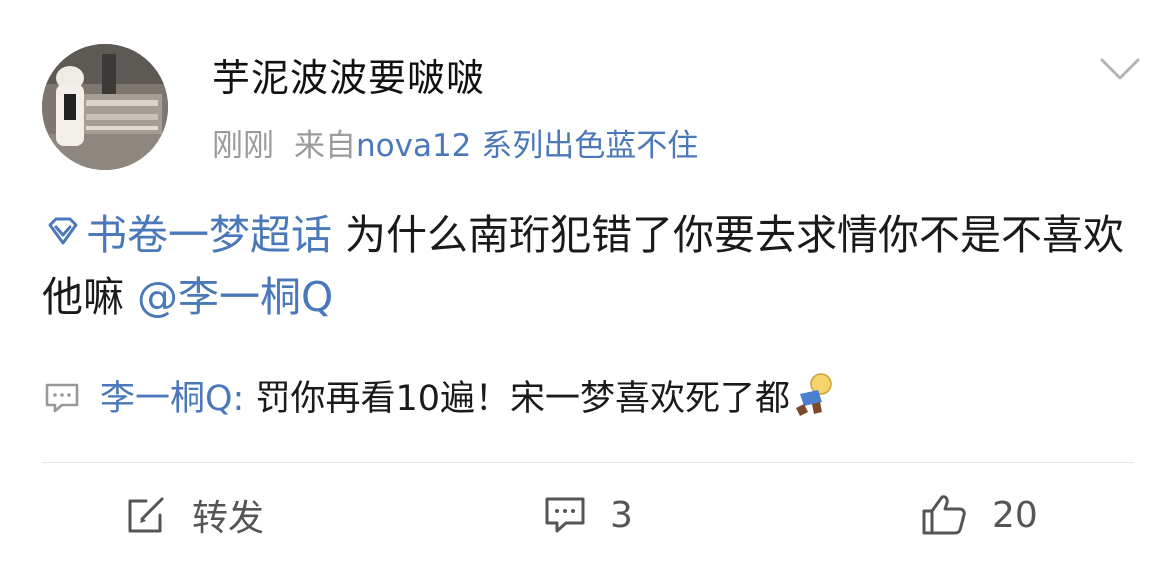 This screenshot has height=573, width=1174. Describe the element at coordinates (62, 398) in the screenshot. I see `comment-bubble-icon` at that location.